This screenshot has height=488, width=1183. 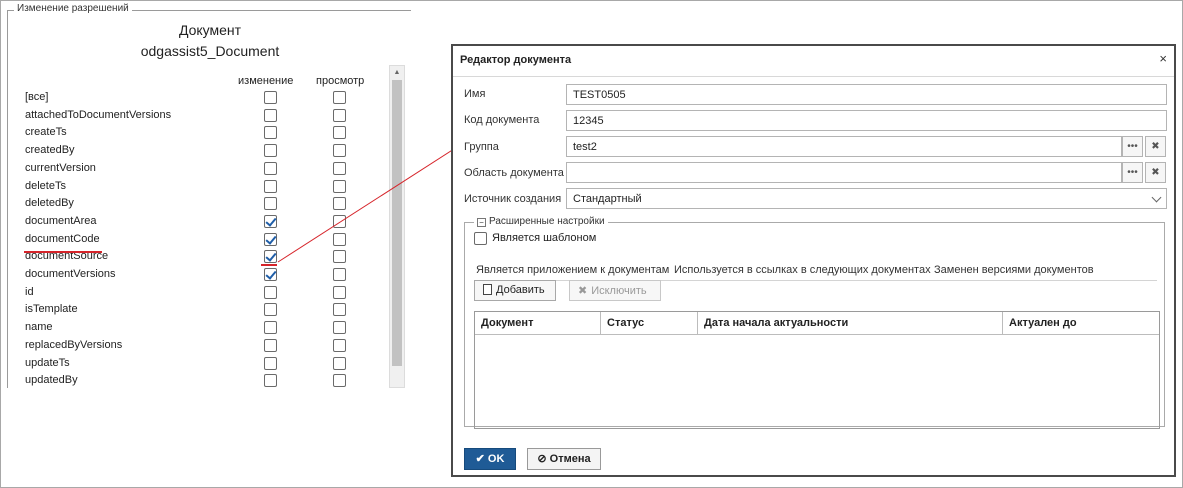 I want to click on permission-row: [все], so click(x=195, y=98).